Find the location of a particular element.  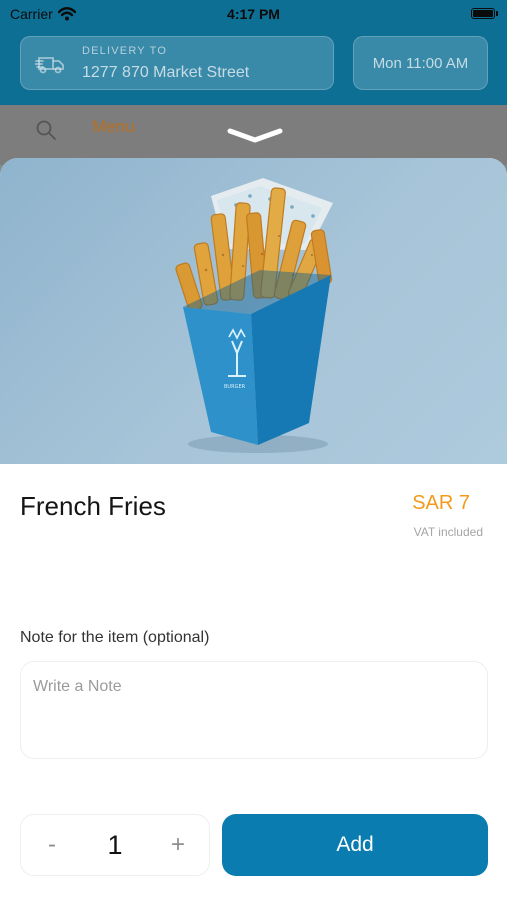

note-label: Note for the item (optional) is located at coordinates (115, 637).